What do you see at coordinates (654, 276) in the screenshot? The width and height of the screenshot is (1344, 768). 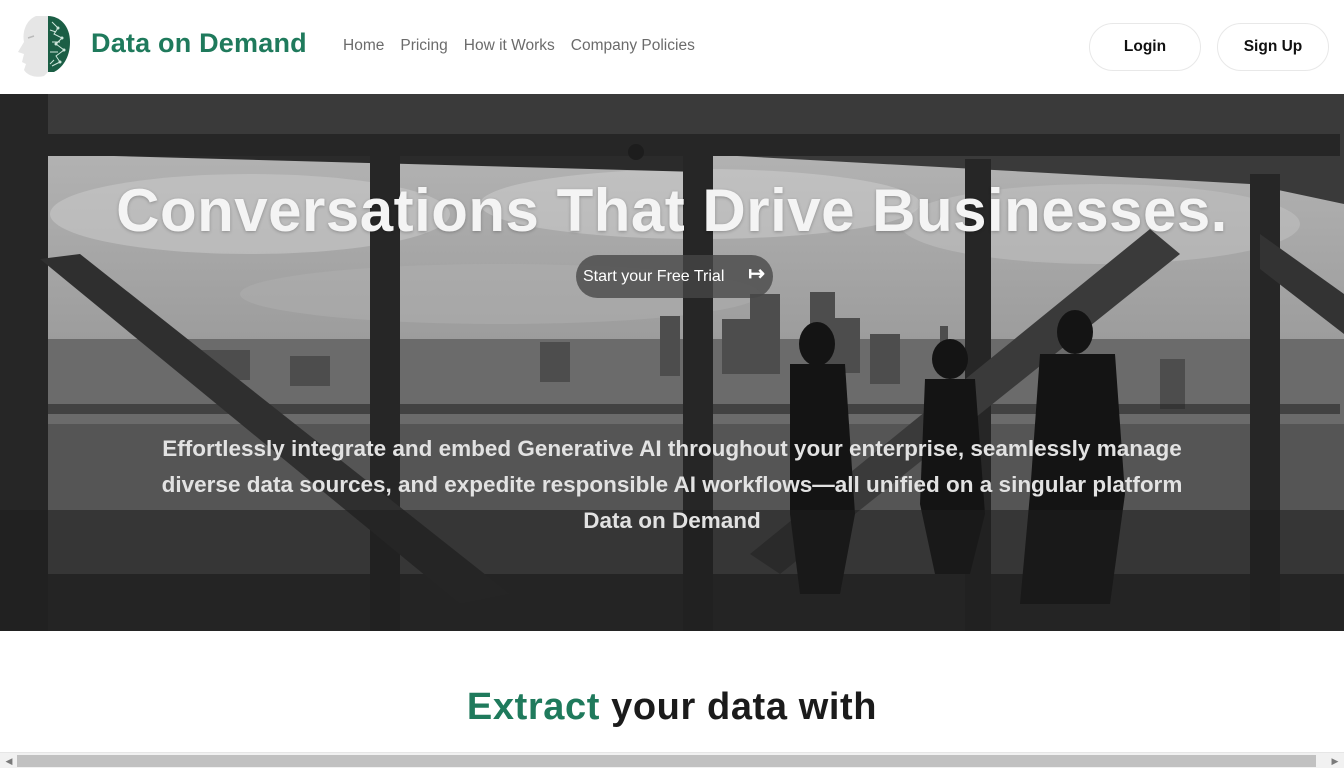 I see `start-free-trial-label: Start your Free Trial` at bounding box center [654, 276].